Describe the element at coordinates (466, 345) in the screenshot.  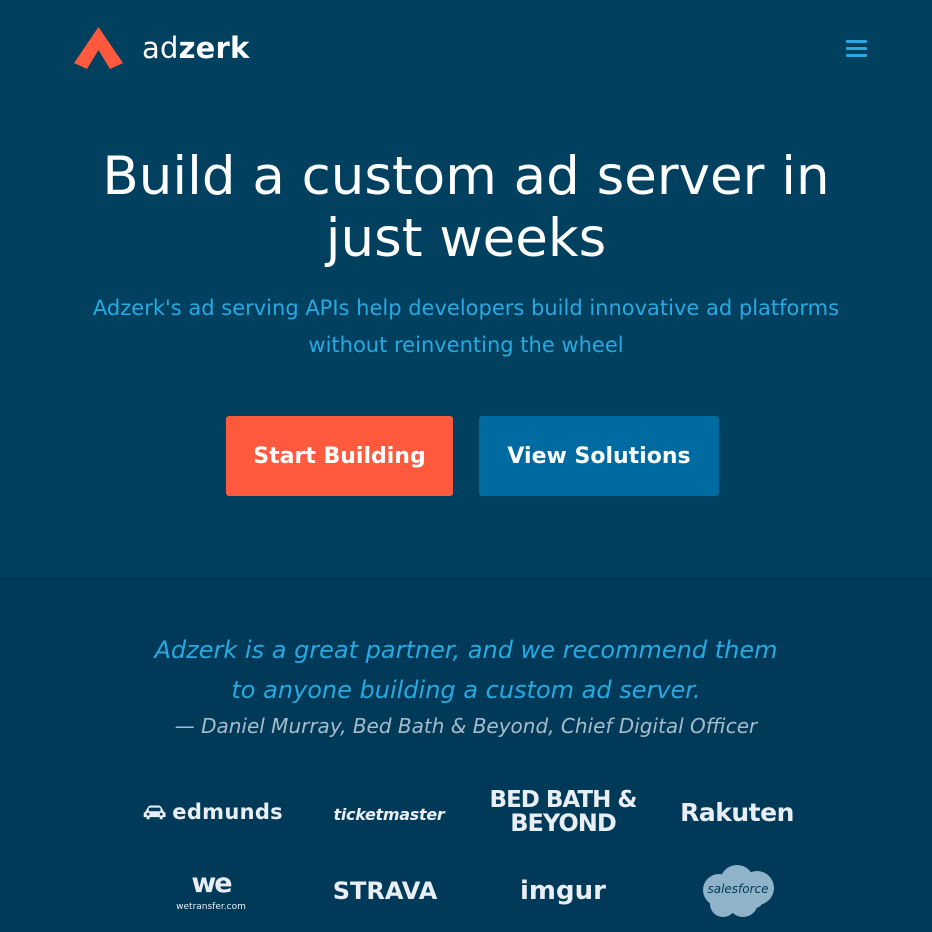
I see `hero-subhead-line2: without reinventing the wheel` at that location.